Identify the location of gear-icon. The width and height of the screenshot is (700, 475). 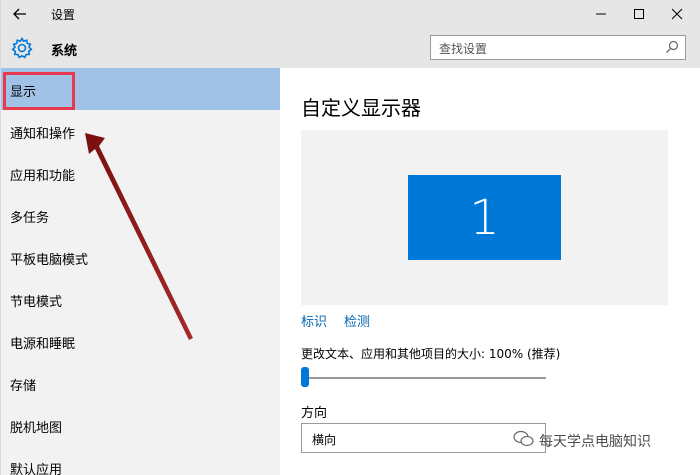
(22, 48).